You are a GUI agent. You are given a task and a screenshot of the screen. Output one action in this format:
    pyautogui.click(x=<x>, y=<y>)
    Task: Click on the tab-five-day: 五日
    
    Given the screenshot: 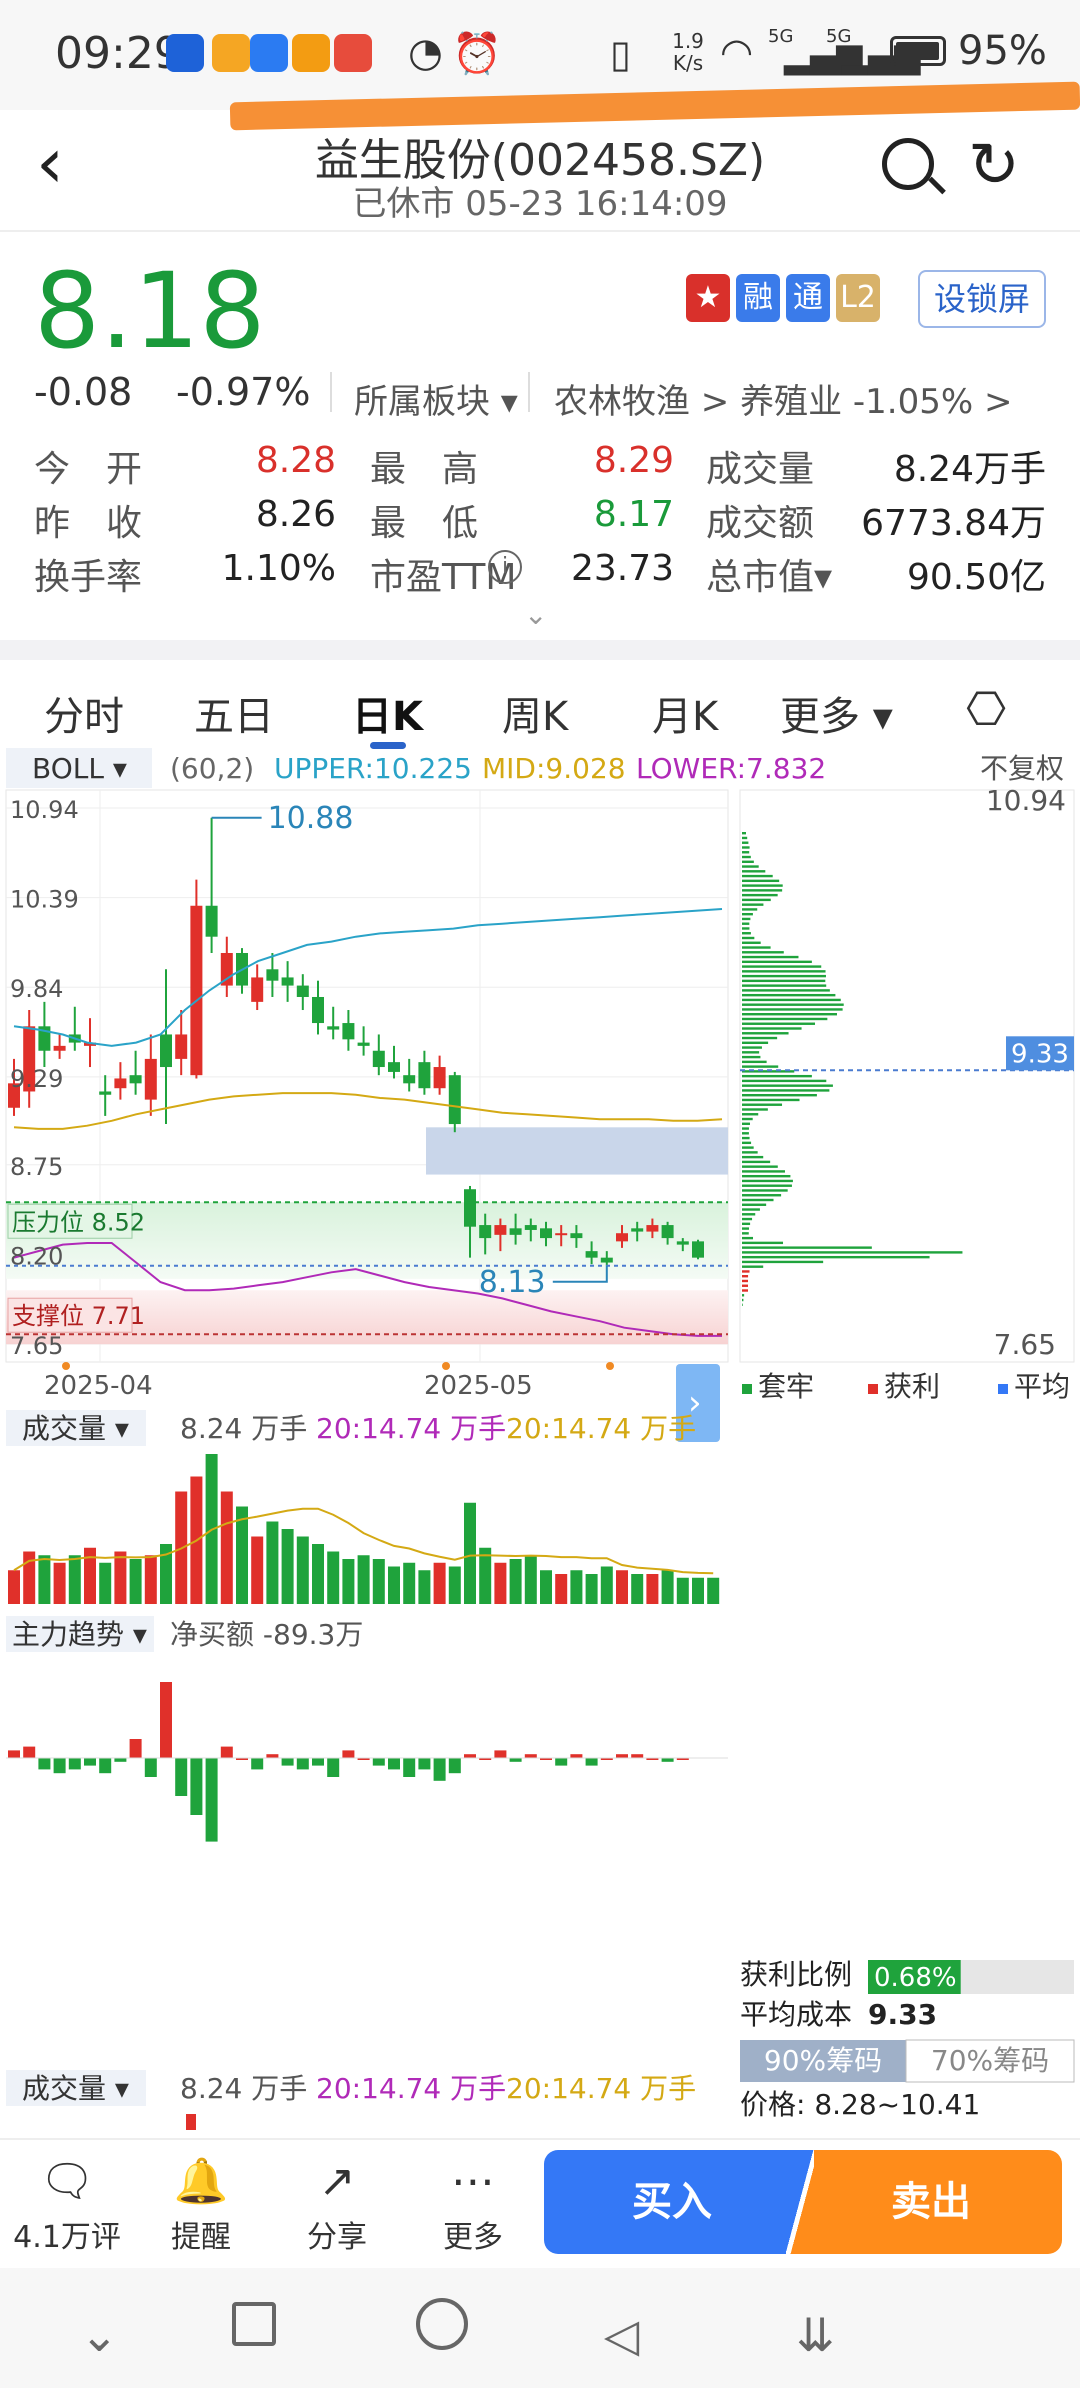 What is the action you would take?
    pyautogui.click(x=234, y=713)
    